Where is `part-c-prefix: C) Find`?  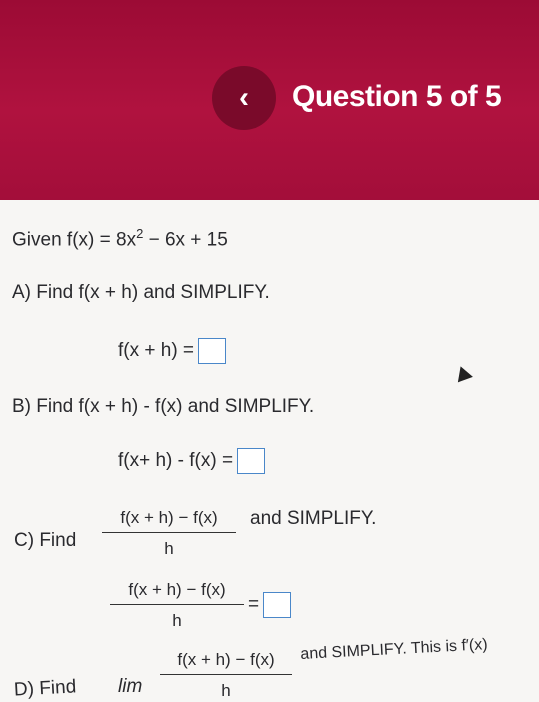 part-c-prefix: C) Find is located at coordinates (45, 540).